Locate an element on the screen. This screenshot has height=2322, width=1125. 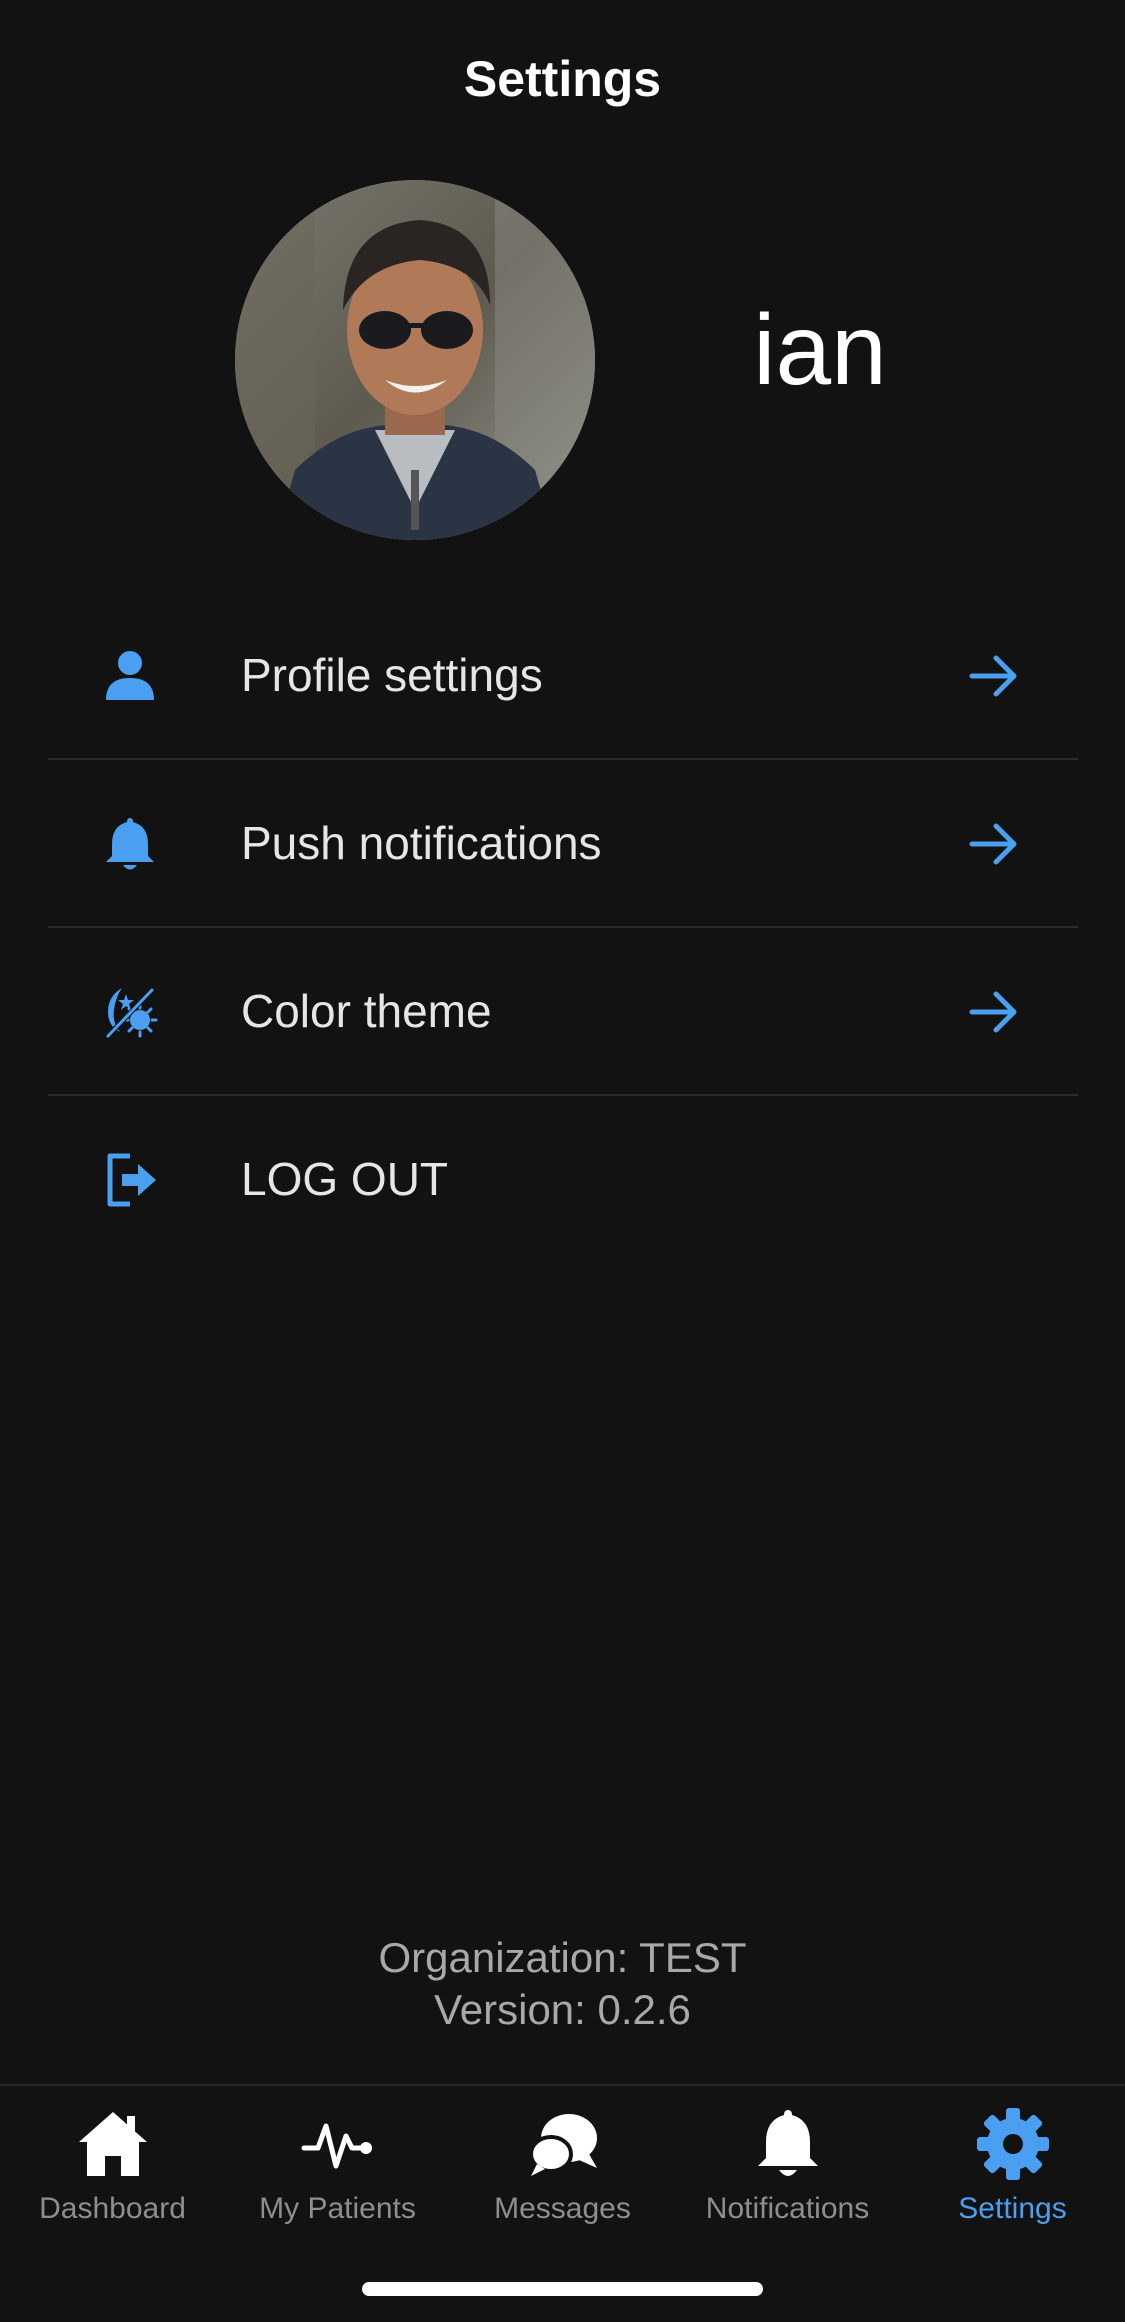
pulse-icon is located at coordinates (336, 2146).